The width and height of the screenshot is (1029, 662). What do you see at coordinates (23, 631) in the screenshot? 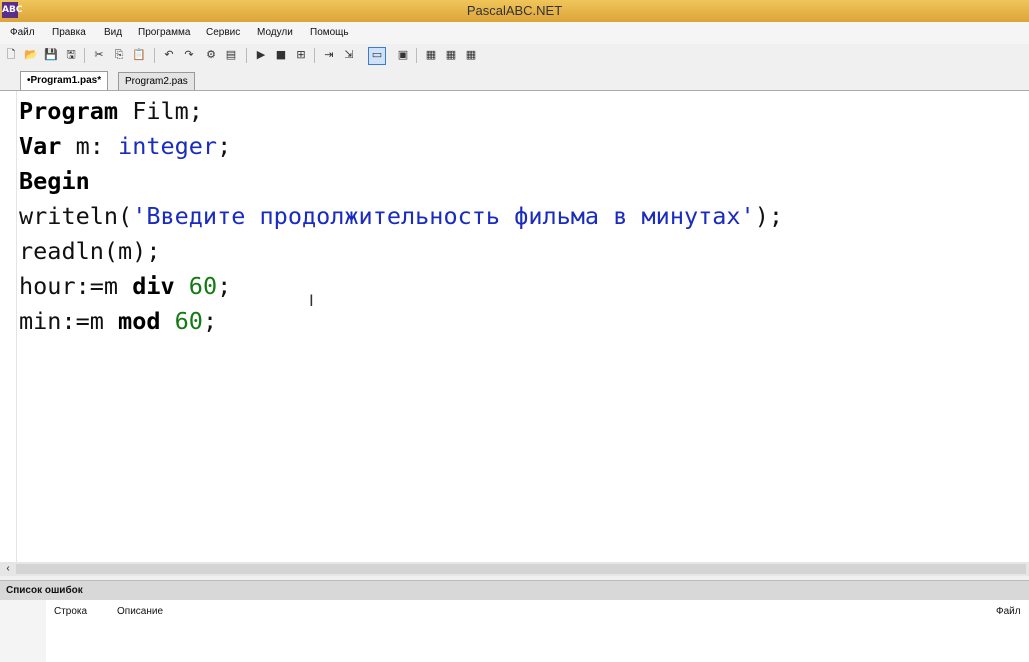
I see `error-list-gutter` at bounding box center [23, 631].